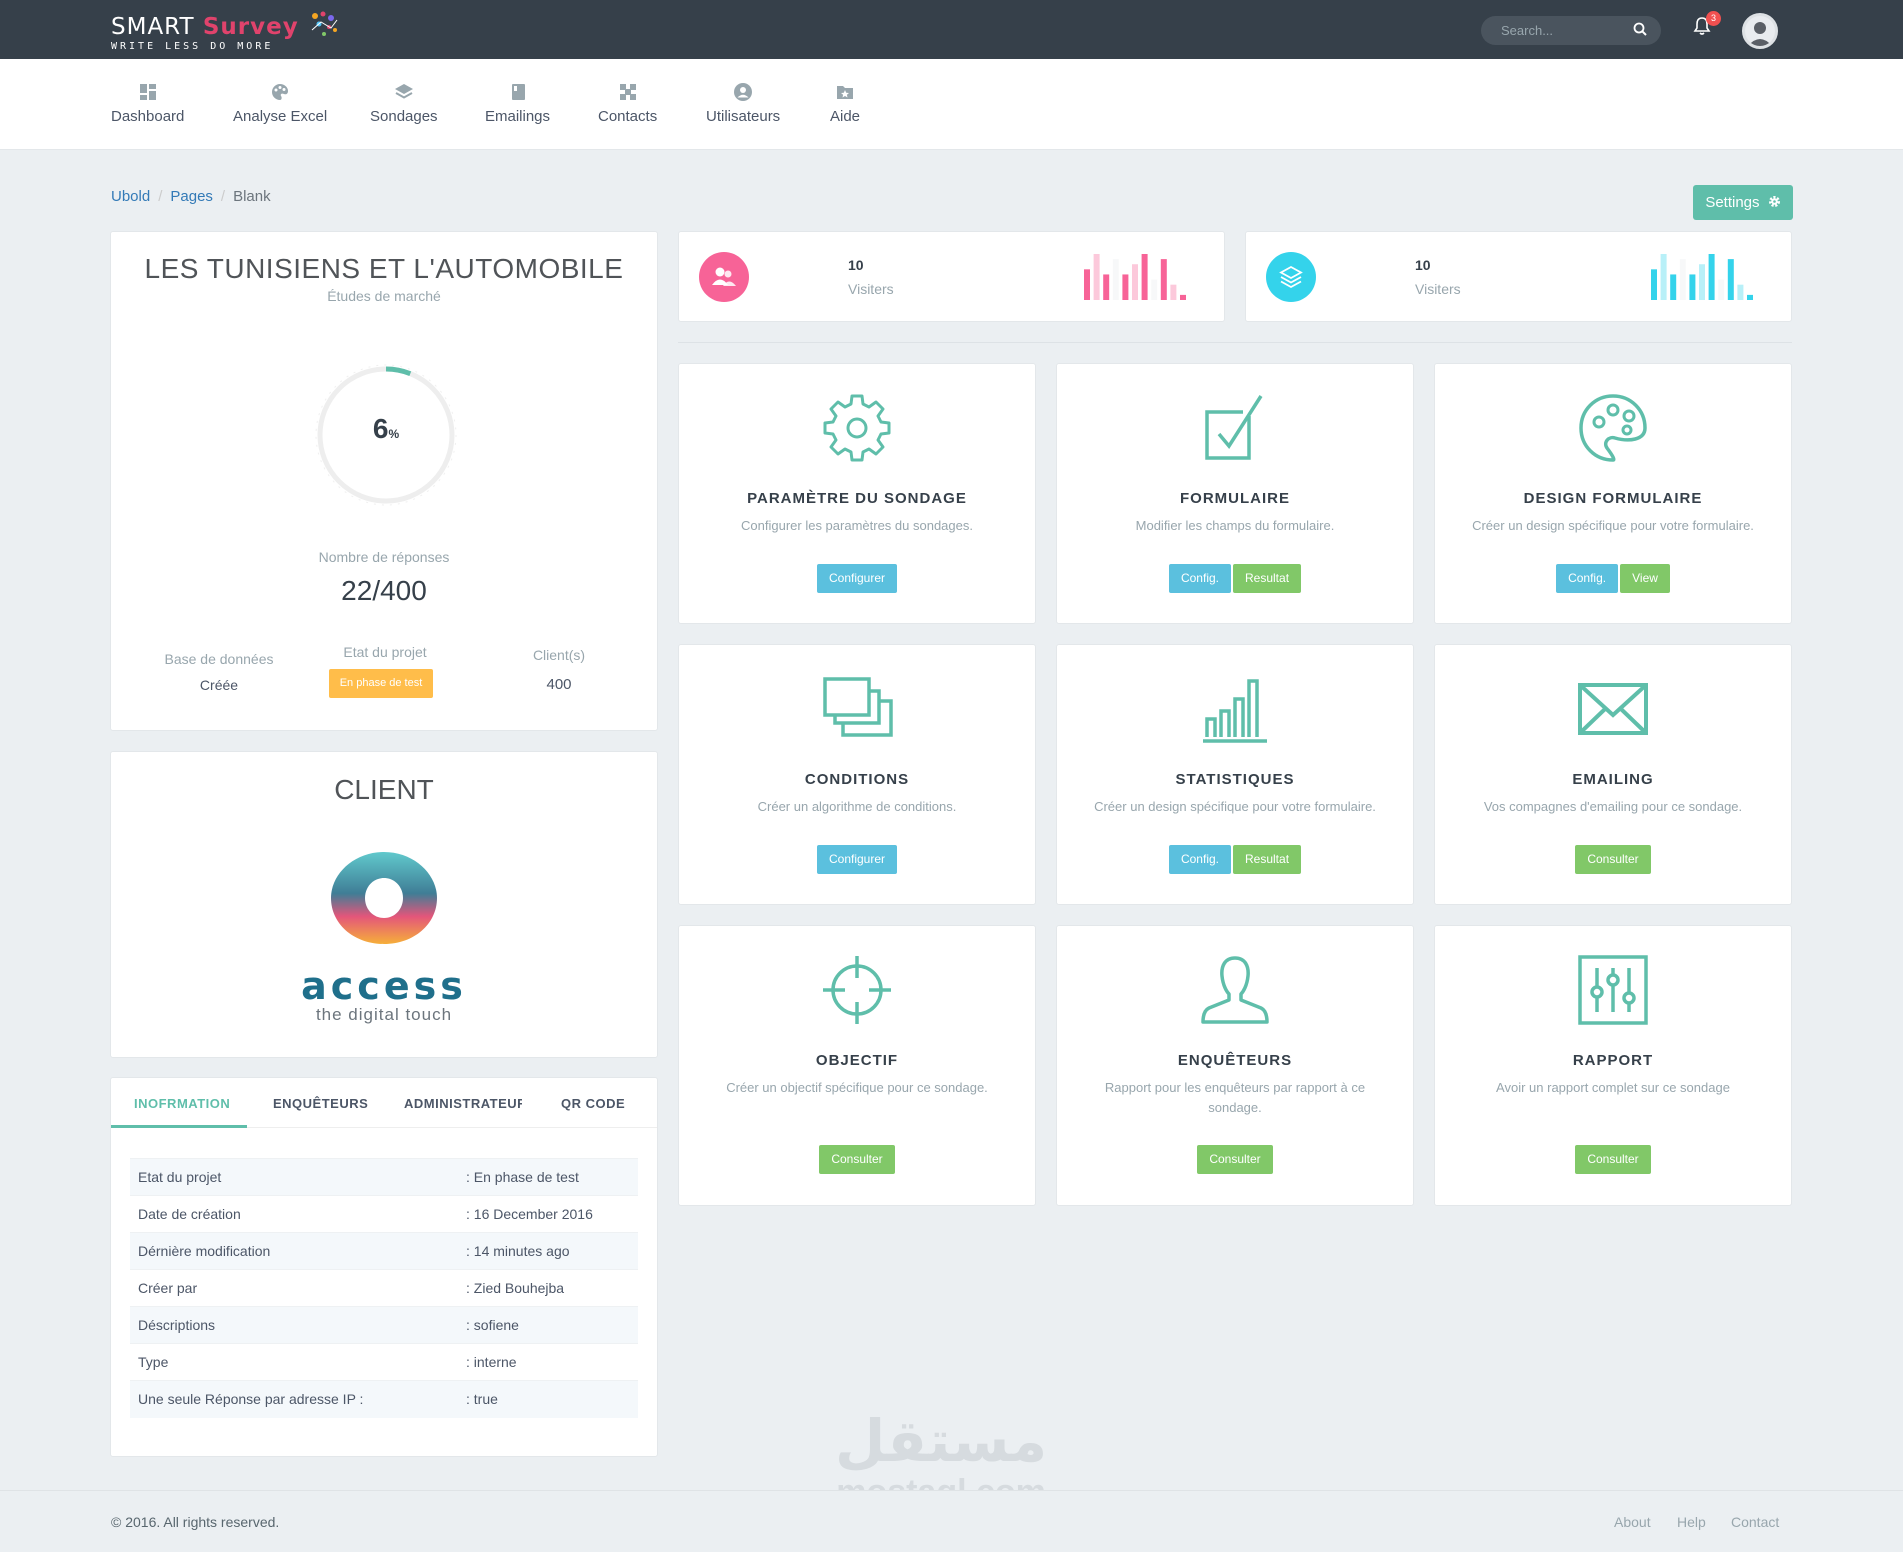  What do you see at coordinates (1640, 29) in the screenshot?
I see `search-icon` at bounding box center [1640, 29].